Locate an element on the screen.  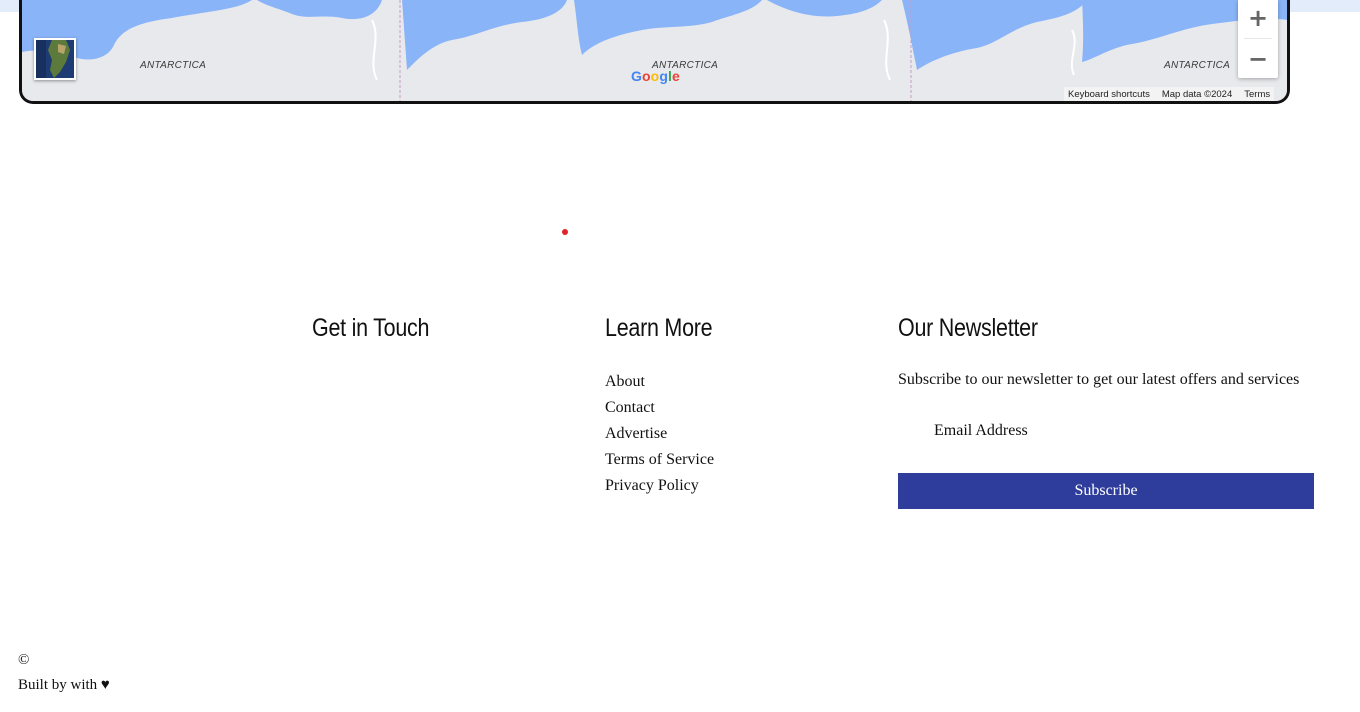
satellite-view-toggle is located at coordinates (55, 59).